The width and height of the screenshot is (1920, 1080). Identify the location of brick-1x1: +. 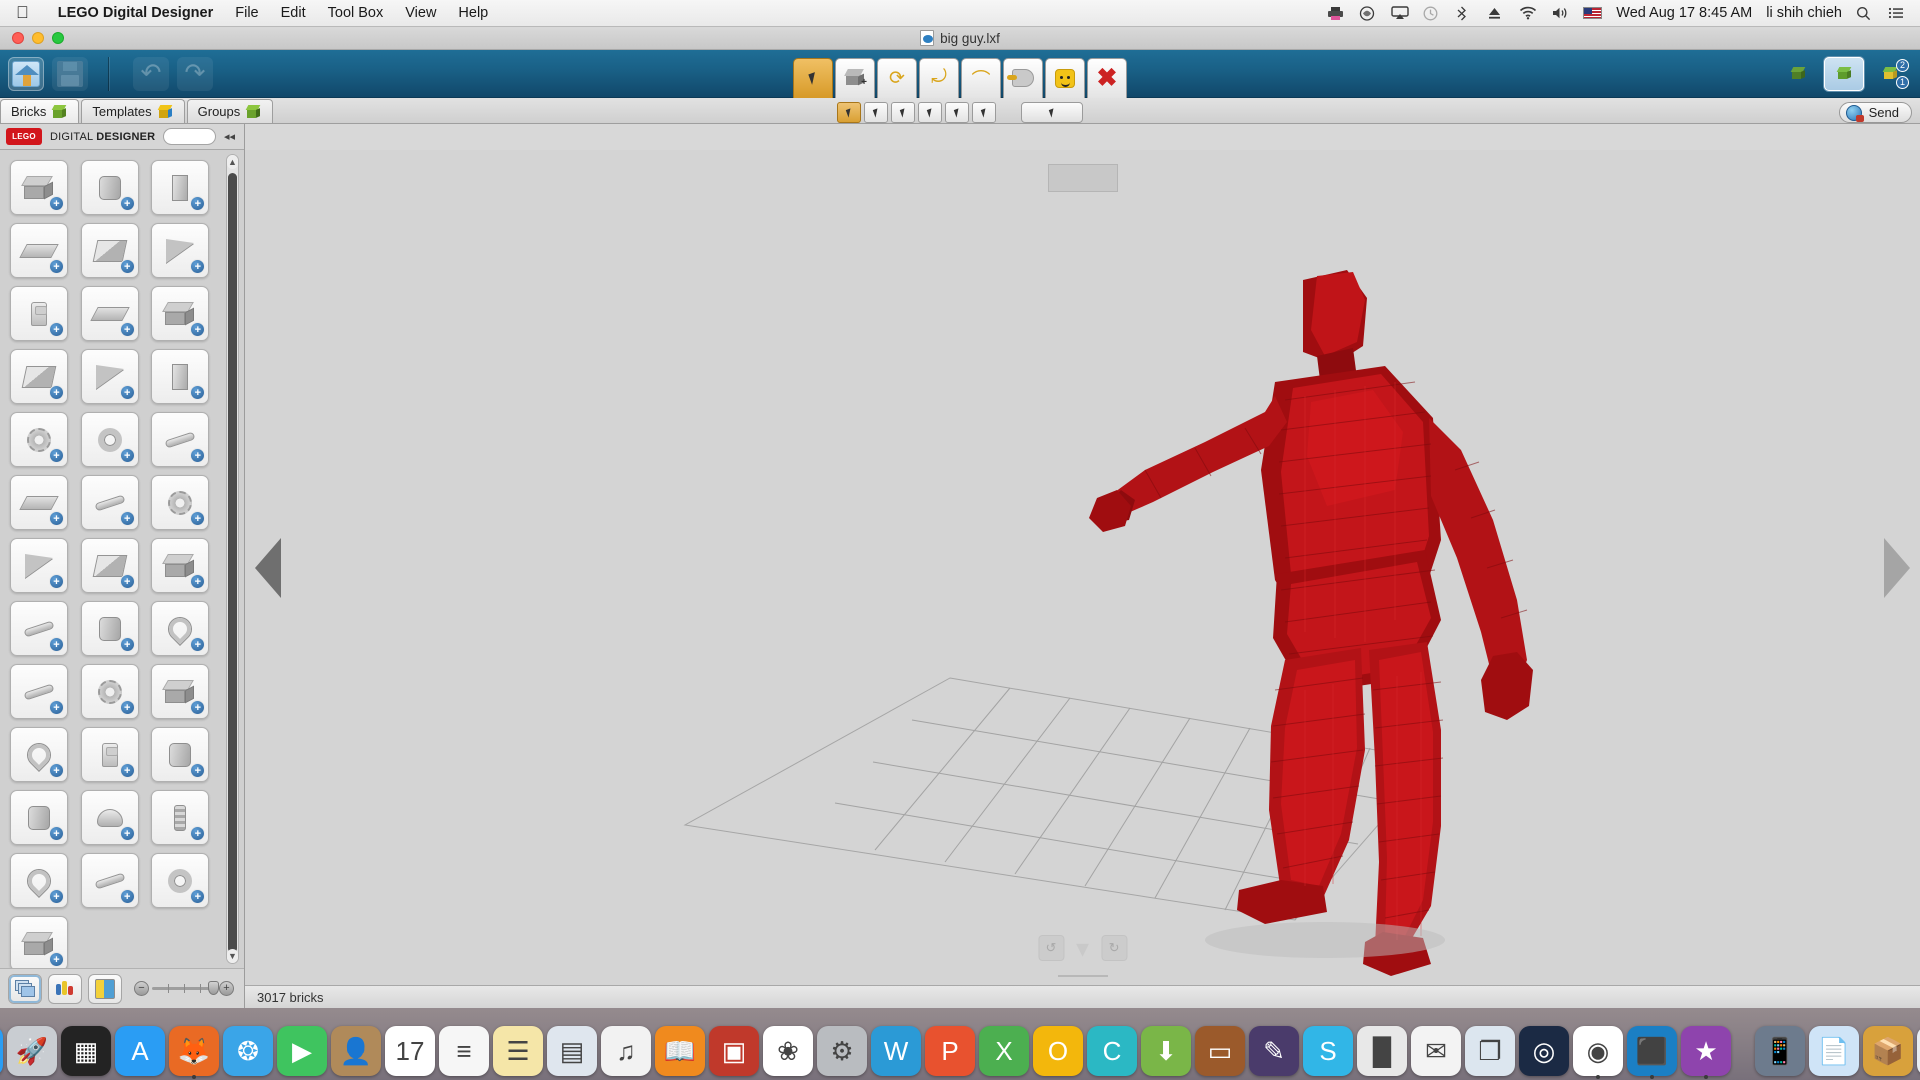
(39, 313).